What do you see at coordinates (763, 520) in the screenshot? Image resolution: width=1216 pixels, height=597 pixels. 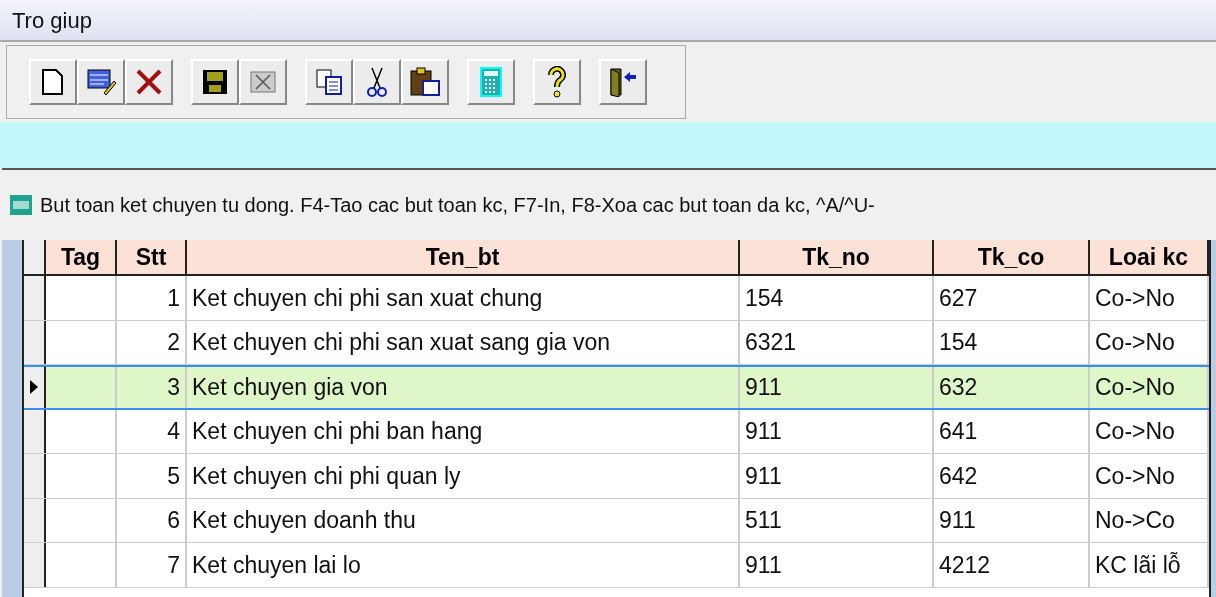 I see `table-cell-text: 511` at bounding box center [763, 520].